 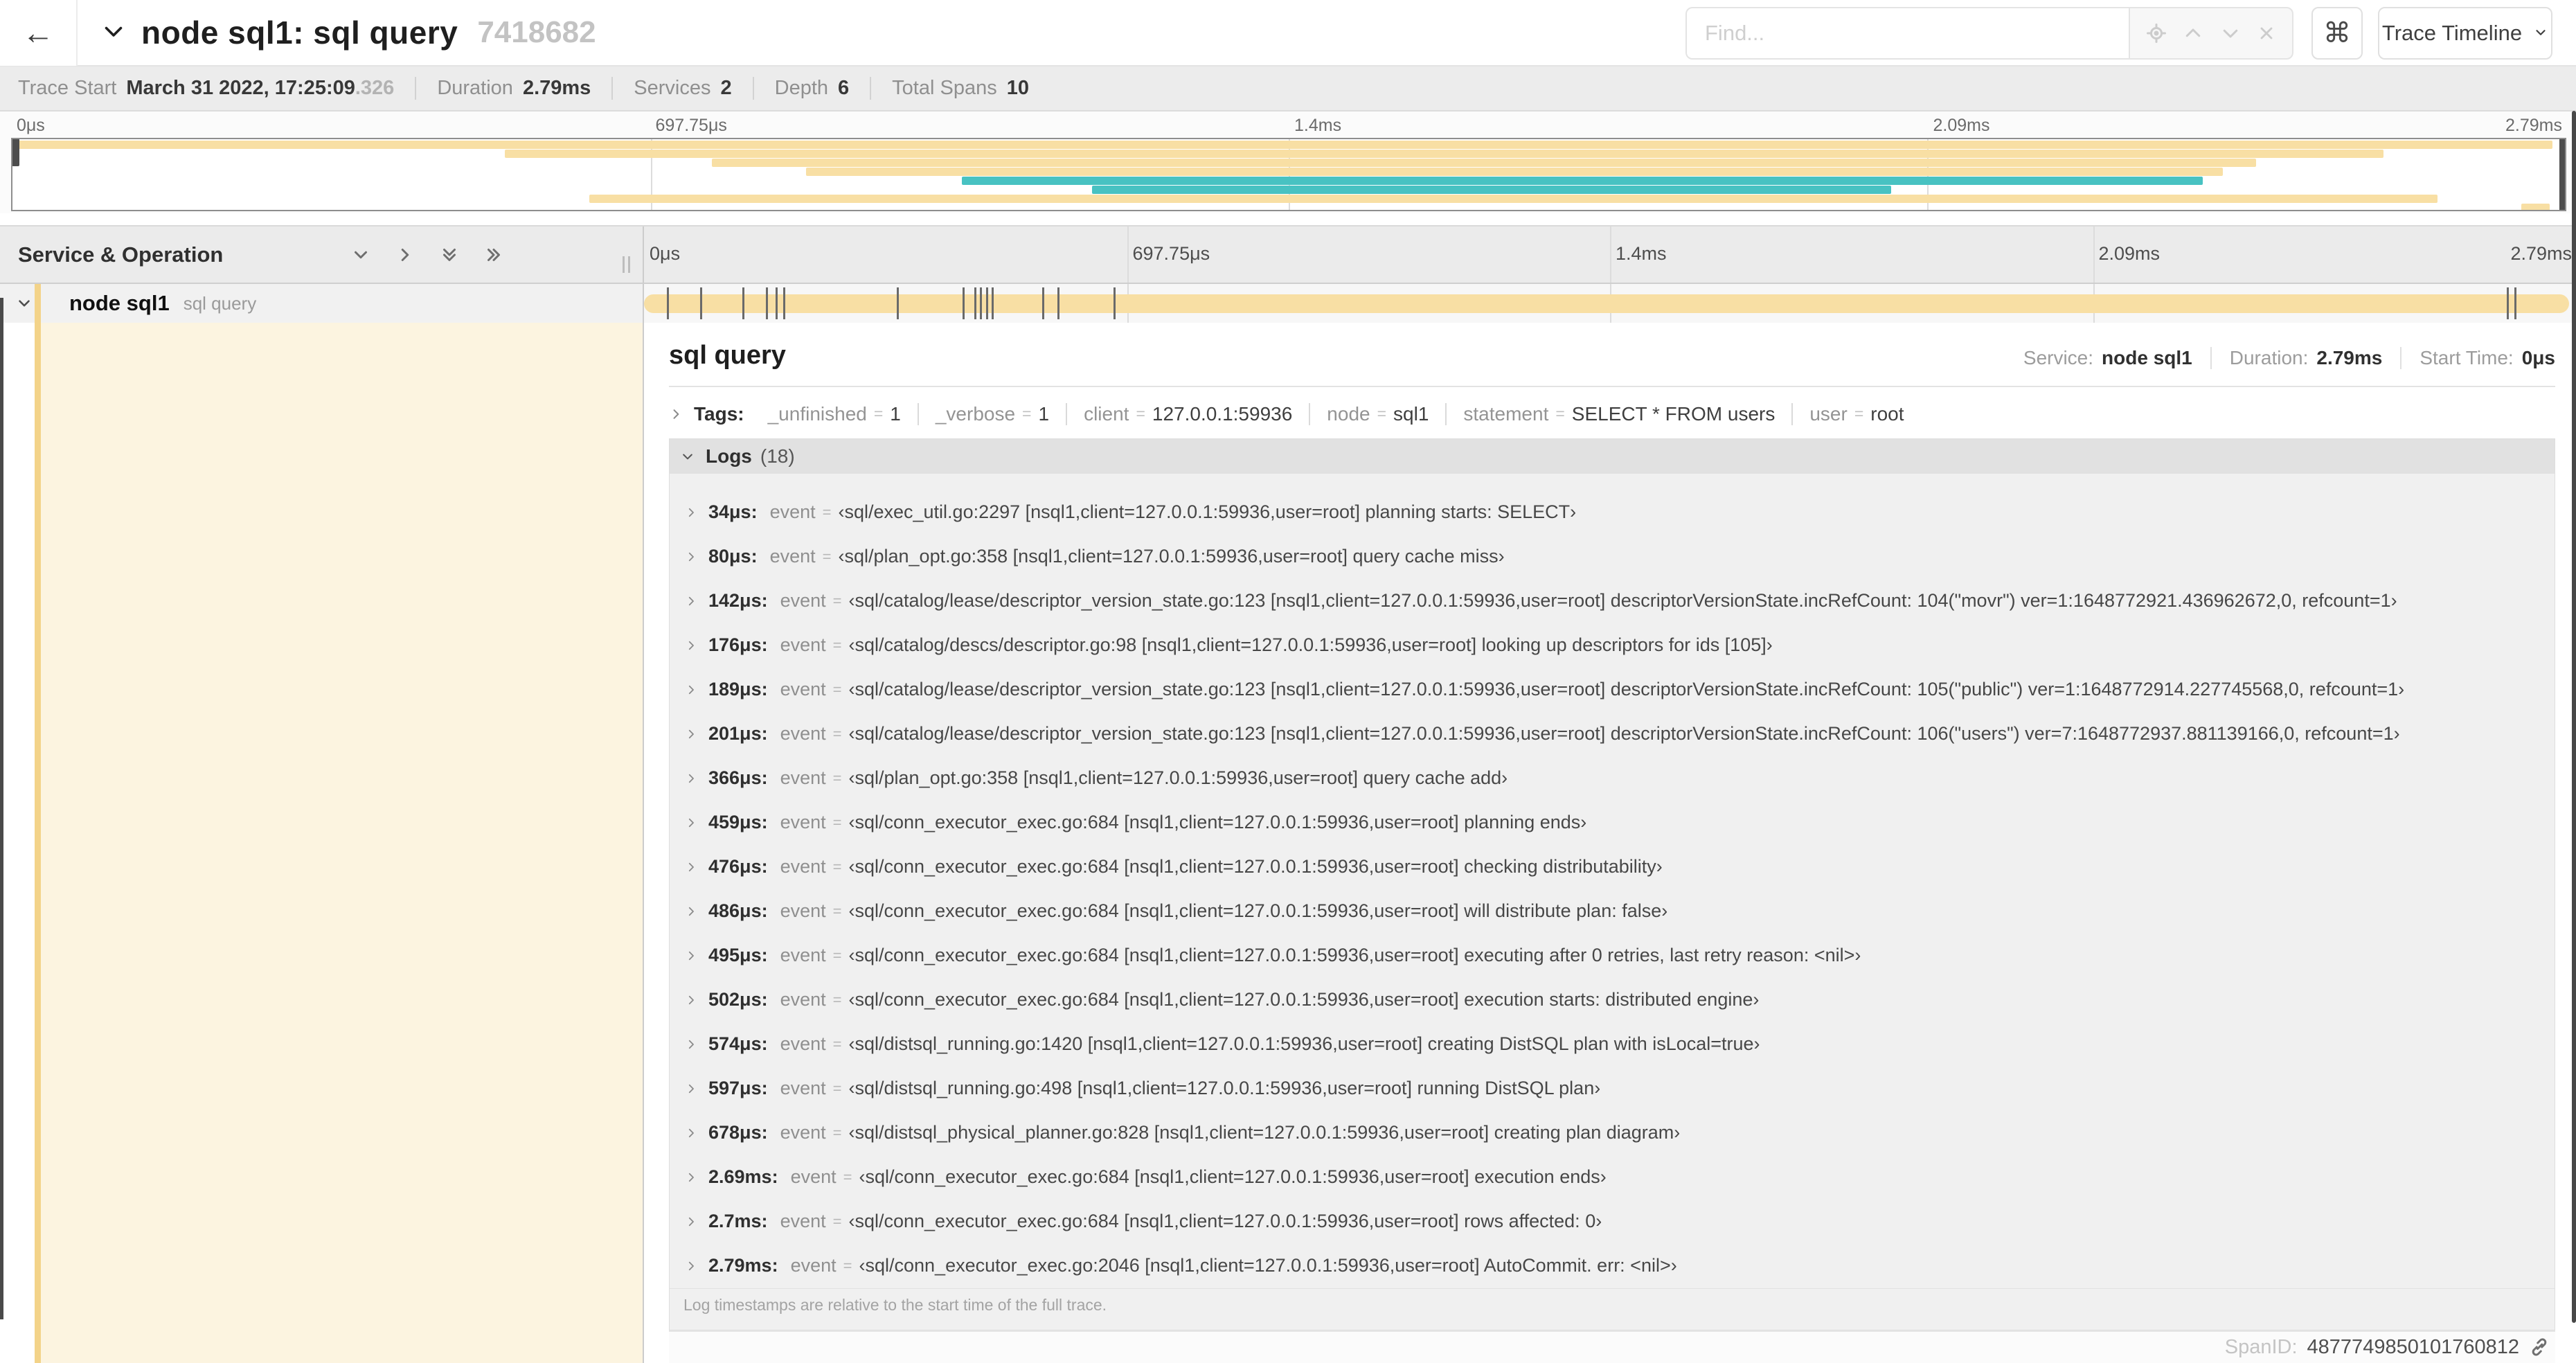 What do you see at coordinates (726, 88) in the screenshot?
I see `summary-value: 2` at bounding box center [726, 88].